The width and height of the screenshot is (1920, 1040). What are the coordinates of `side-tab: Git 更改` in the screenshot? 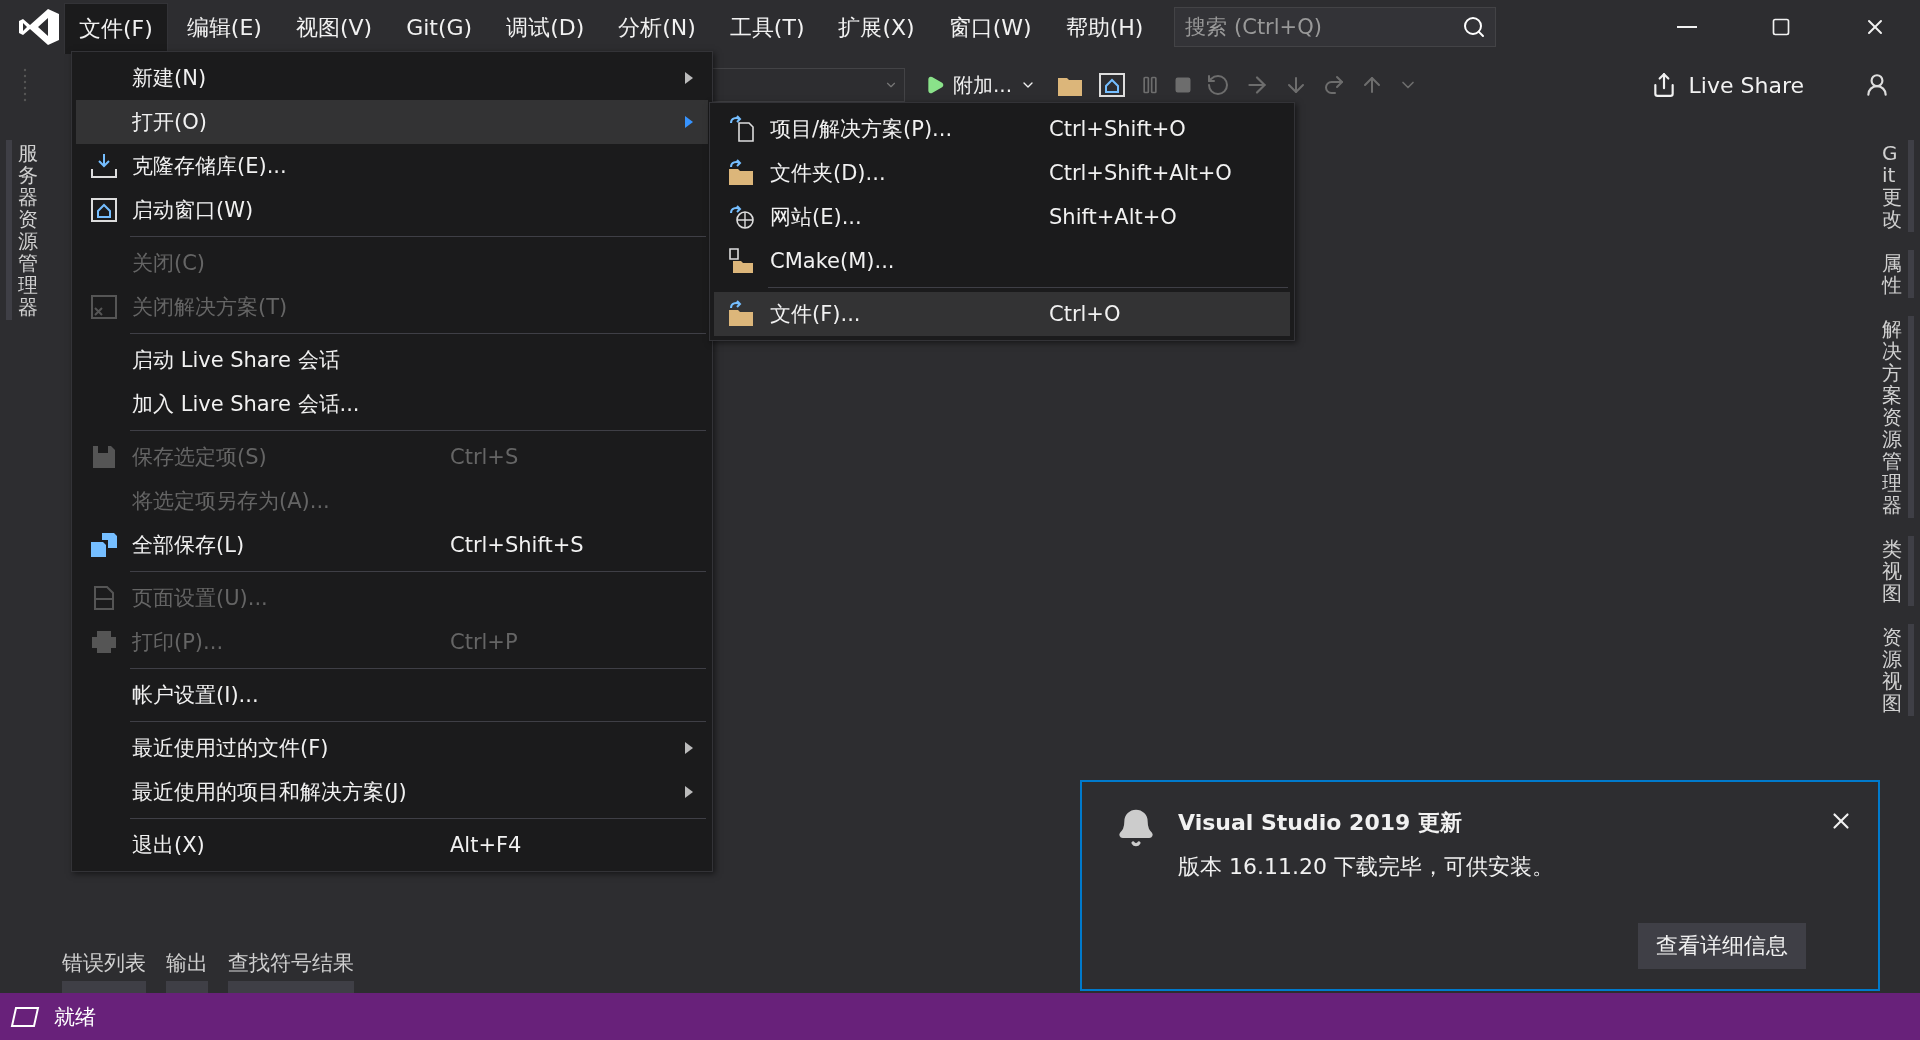 It's located at (1895, 186).